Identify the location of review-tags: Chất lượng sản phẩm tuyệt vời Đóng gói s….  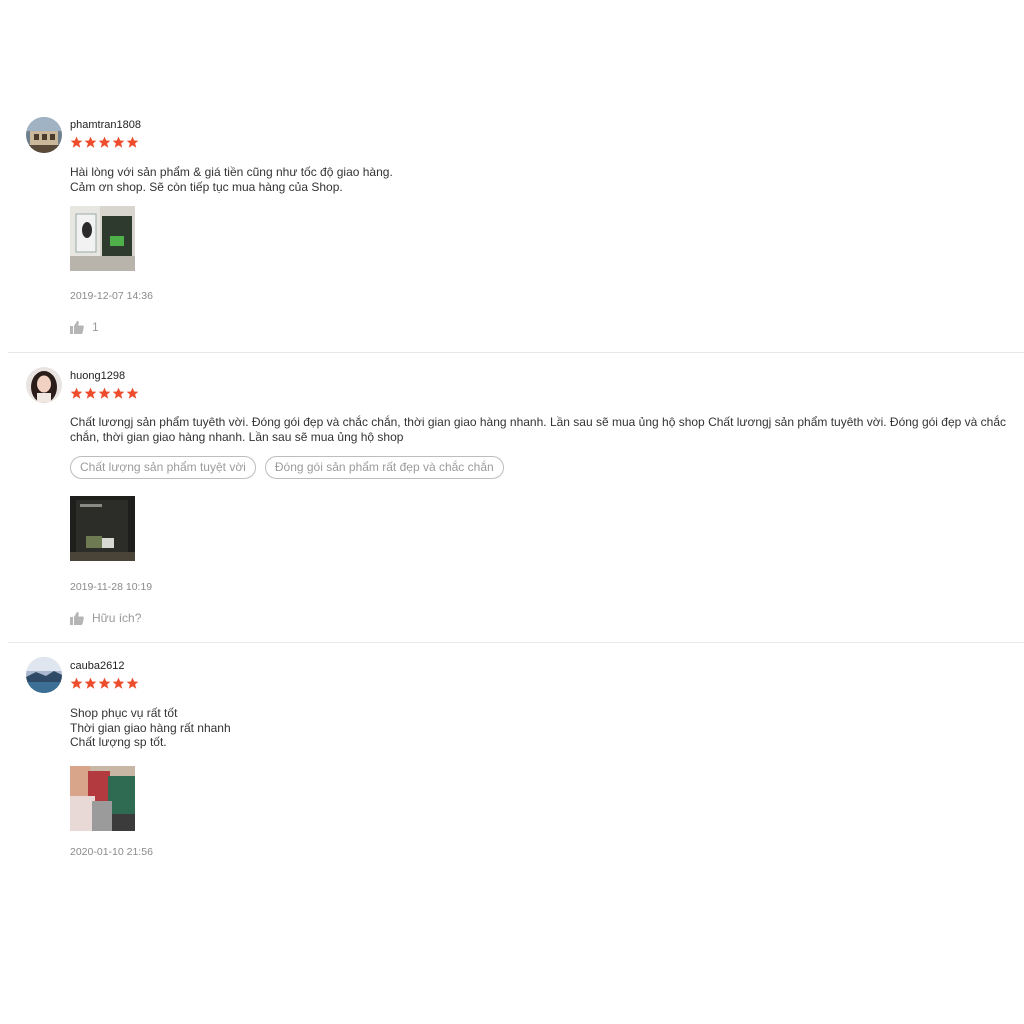
(287, 467).